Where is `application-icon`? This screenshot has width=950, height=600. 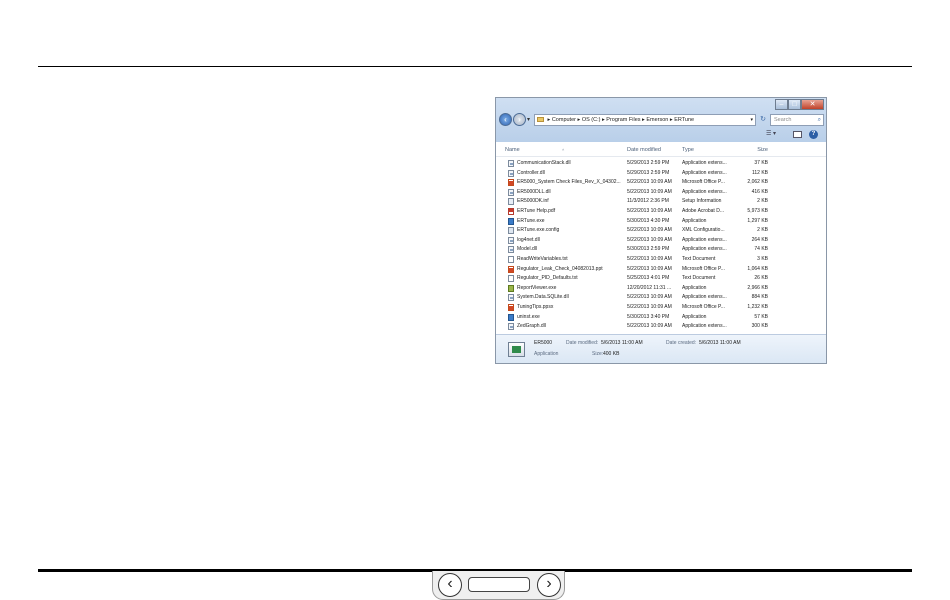 application-icon is located at coordinates (516, 349).